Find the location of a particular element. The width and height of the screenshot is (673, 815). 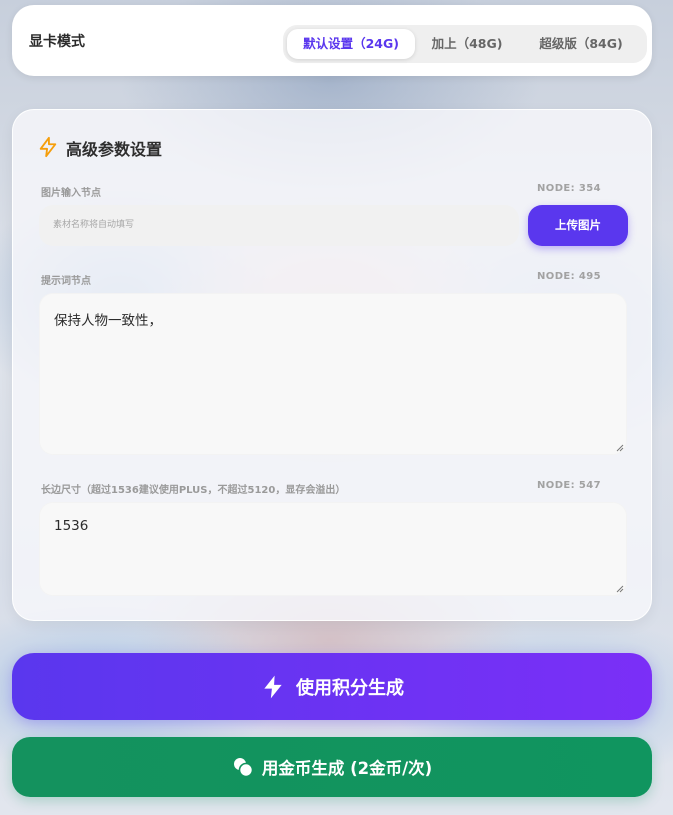

prompt-node-id: NODE: 495 is located at coordinates (569, 276).